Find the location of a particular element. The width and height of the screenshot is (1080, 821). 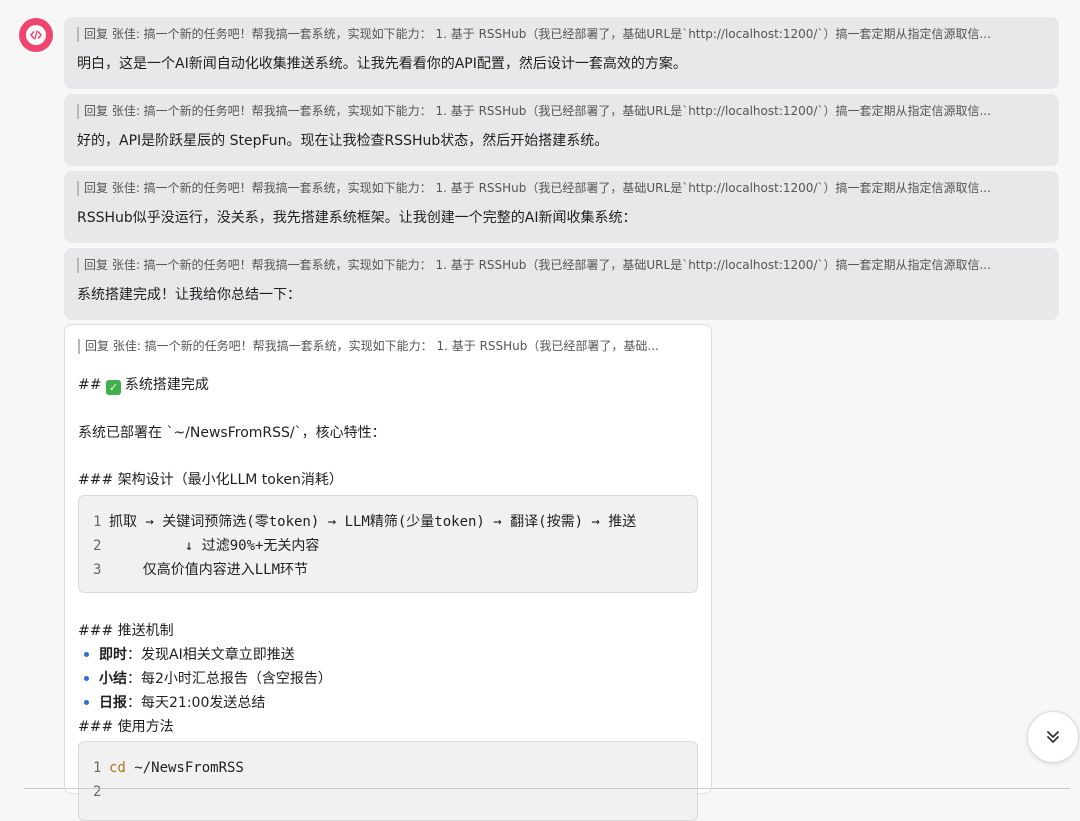

list-item: 日报：每天21:00发送总结 is located at coordinates (171, 703).